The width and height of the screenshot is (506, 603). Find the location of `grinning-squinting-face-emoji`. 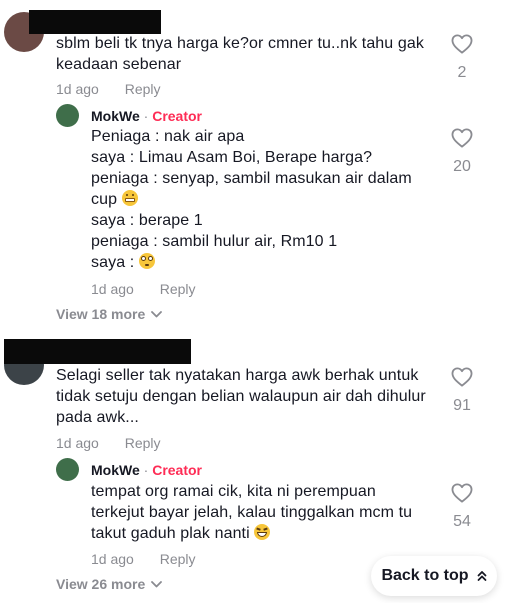

grinning-squinting-face-emoji is located at coordinates (262, 532).